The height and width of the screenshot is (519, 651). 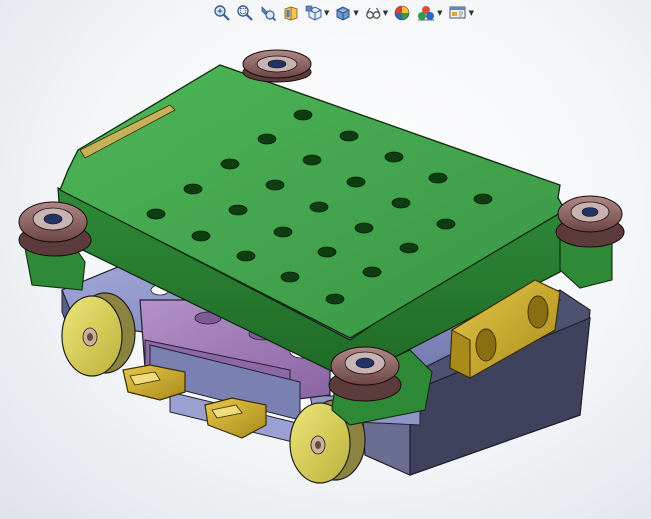 What do you see at coordinates (590, 221) in the screenshot?
I see `bearing-right` at bounding box center [590, 221].